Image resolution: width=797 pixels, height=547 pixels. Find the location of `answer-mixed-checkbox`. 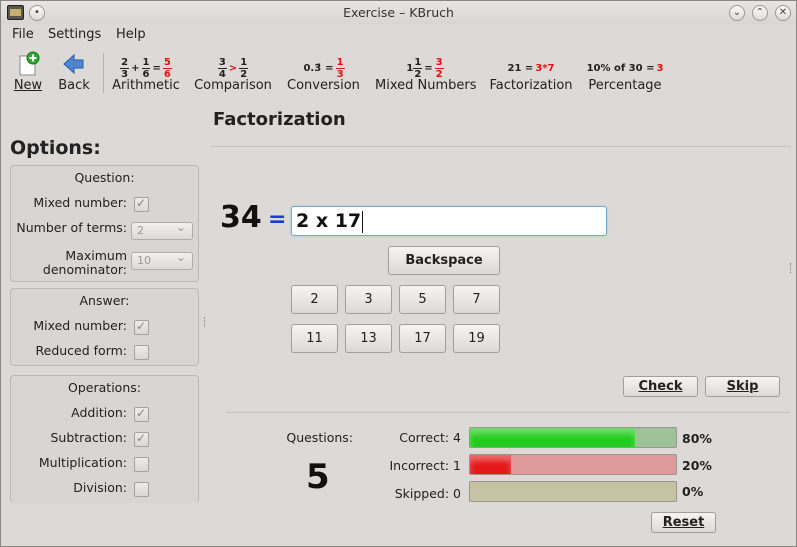

answer-mixed-checkbox is located at coordinates (141, 327).